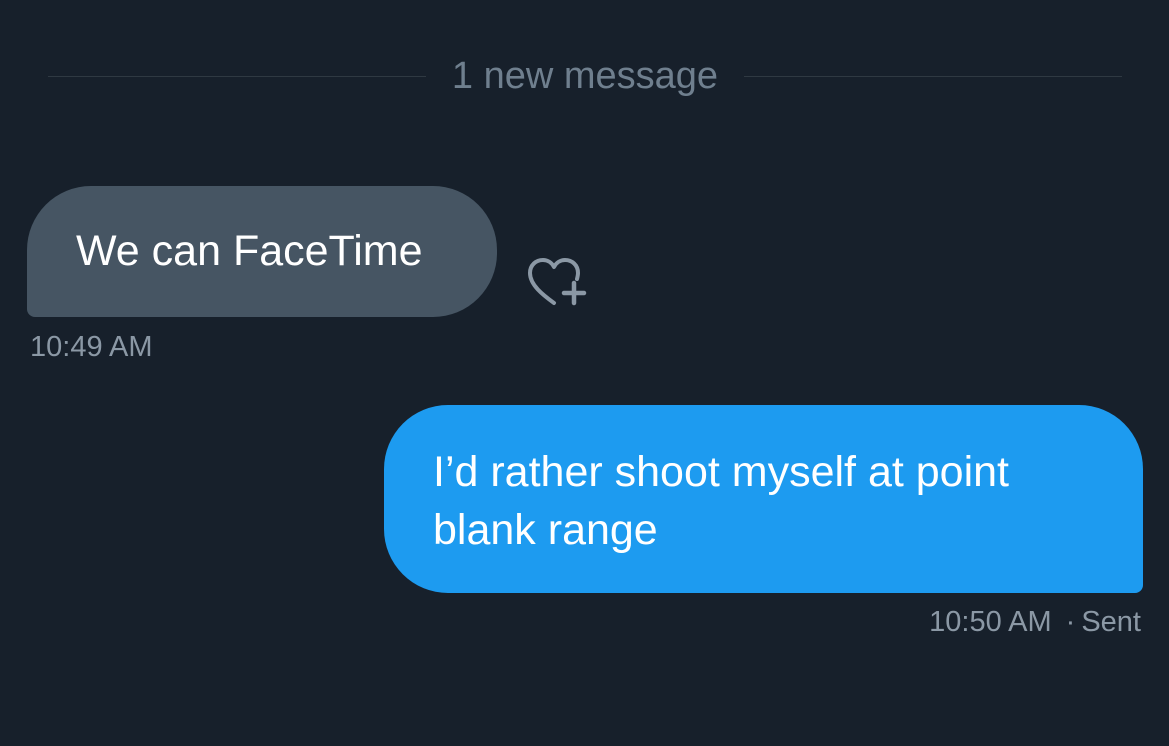 Image resolution: width=1169 pixels, height=746 pixels. I want to click on received-message-timestamp: 10:49 AM, so click(91, 347).